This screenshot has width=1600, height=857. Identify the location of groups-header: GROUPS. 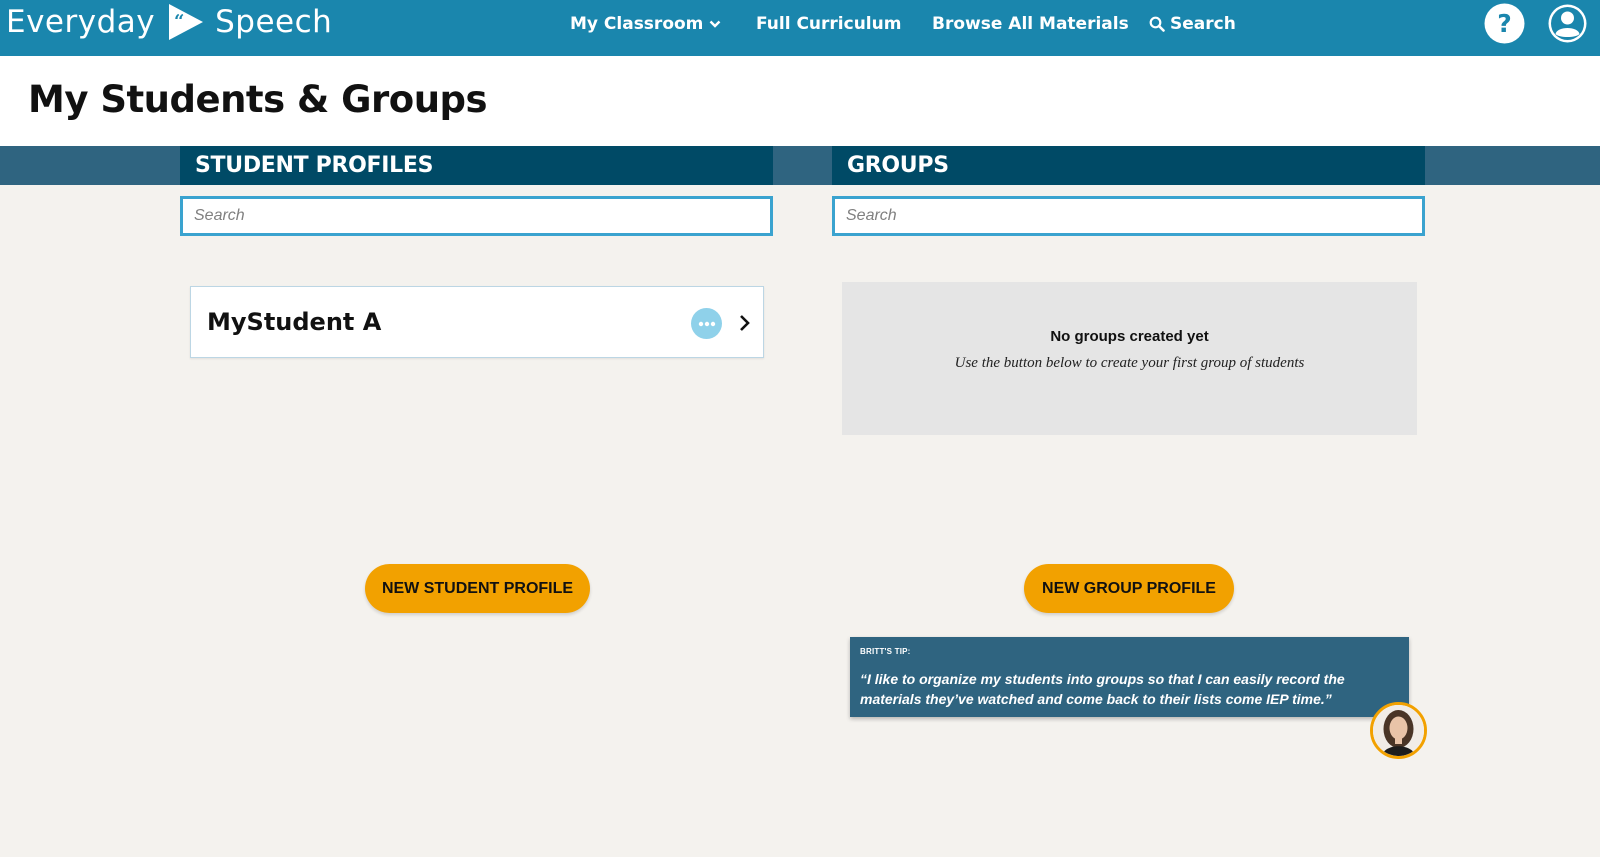
(1128, 165).